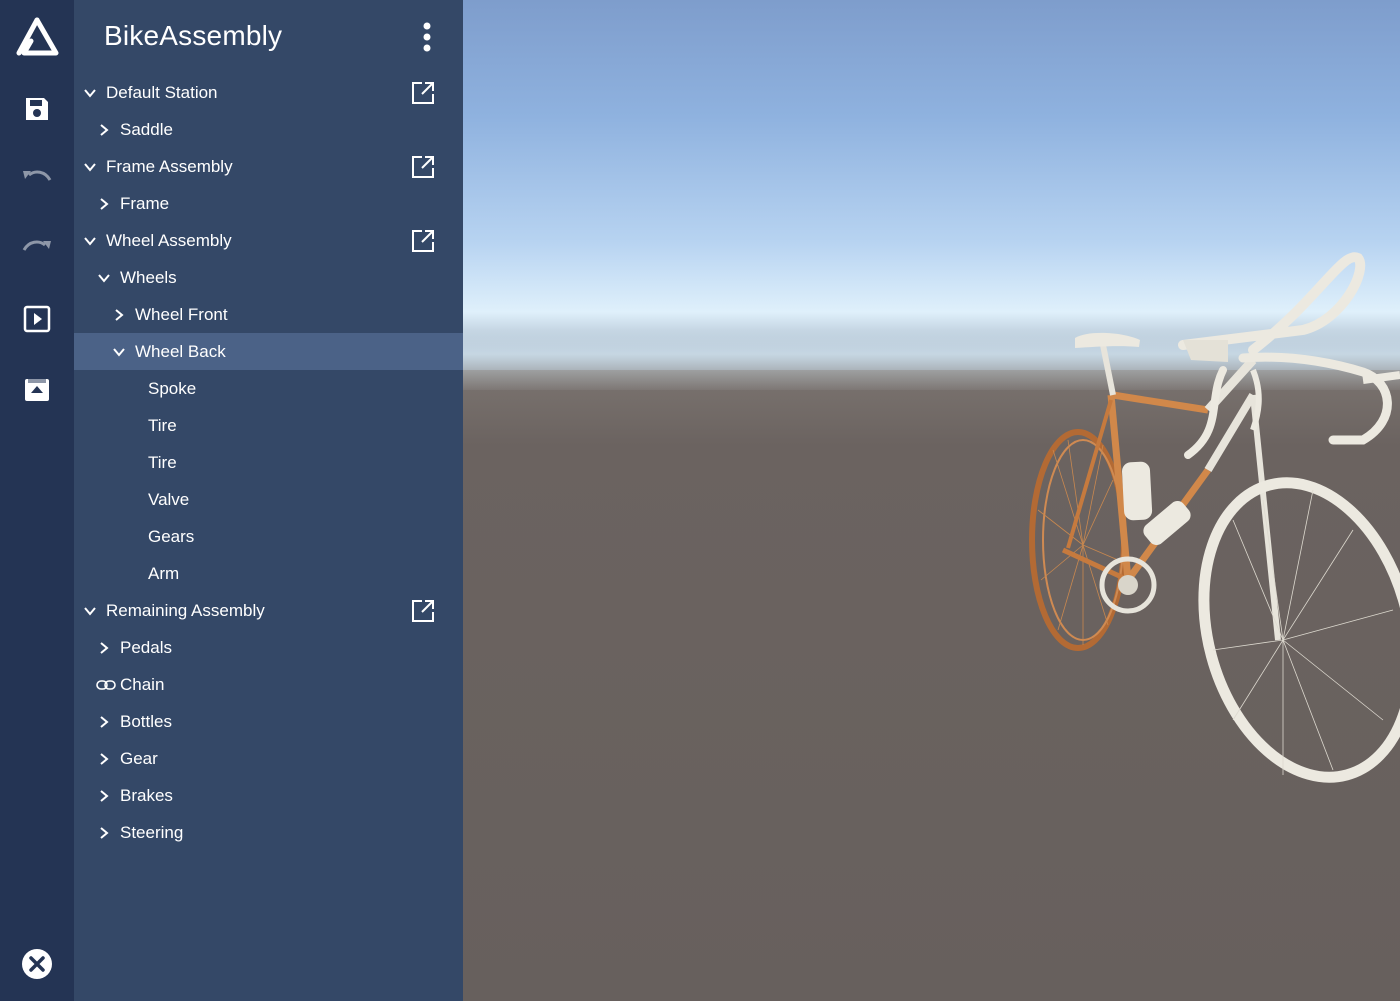 The image size is (1400, 1001). Describe the element at coordinates (268, 536) in the screenshot. I see `tree-item: Gears` at that location.